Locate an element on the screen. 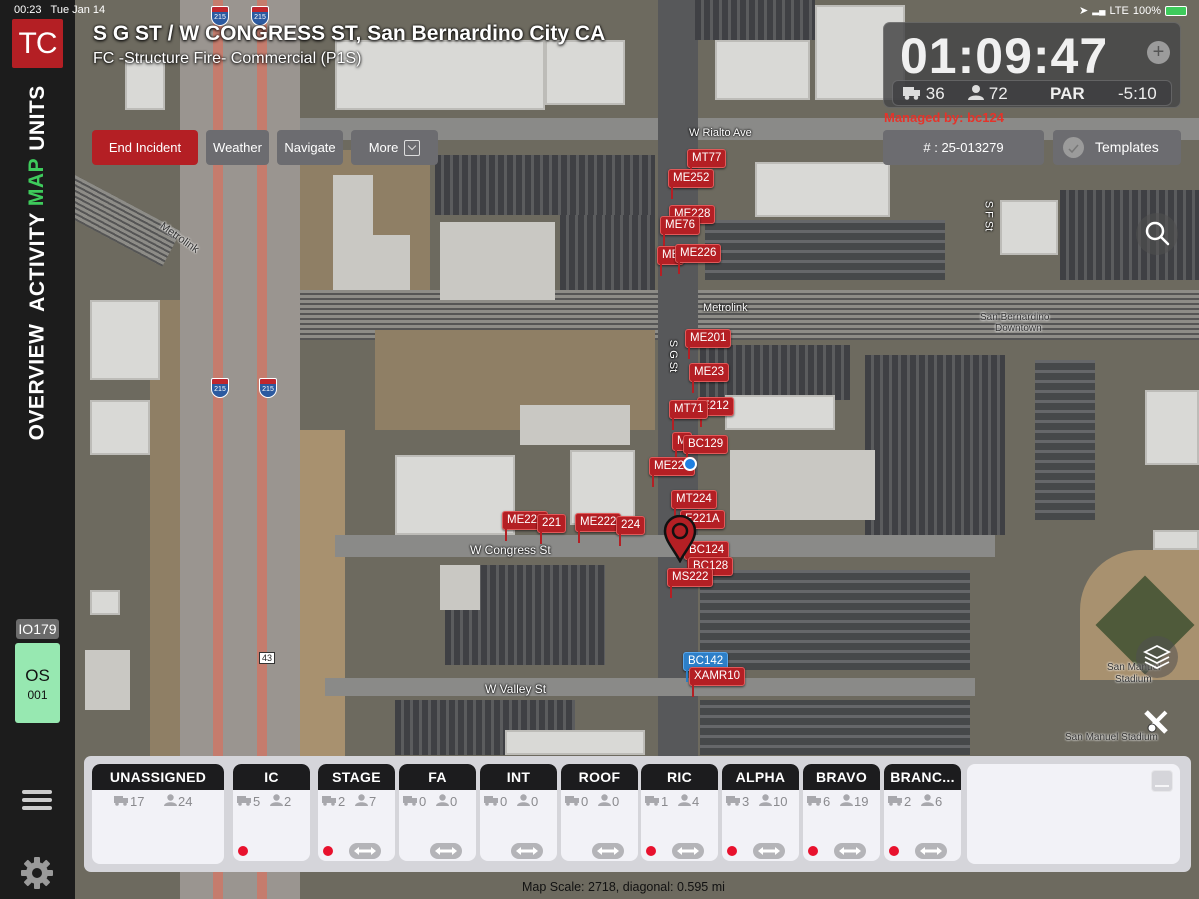 The width and height of the screenshot is (1199, 899). chevron-down-icon is located at coordinates (412, 147).